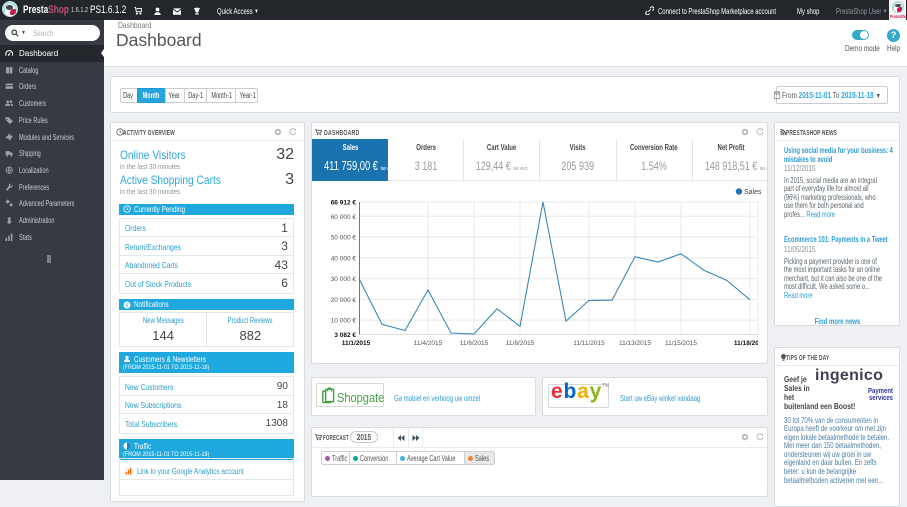  Describe the element at coordinates (428, 343) in the screenshot. I see `svg-text: 11/4/2015` at that location.